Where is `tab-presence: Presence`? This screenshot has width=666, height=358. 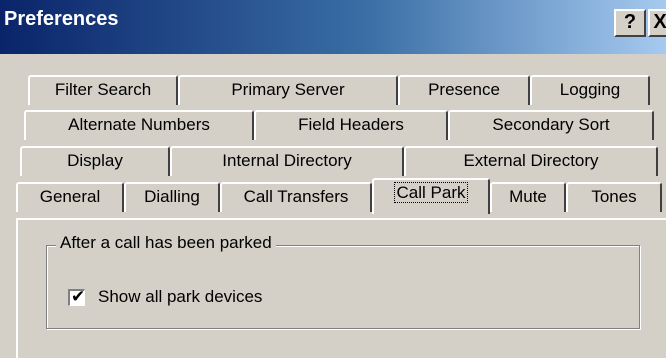 tab-presence: Presence is located at coordinates (464, 90).